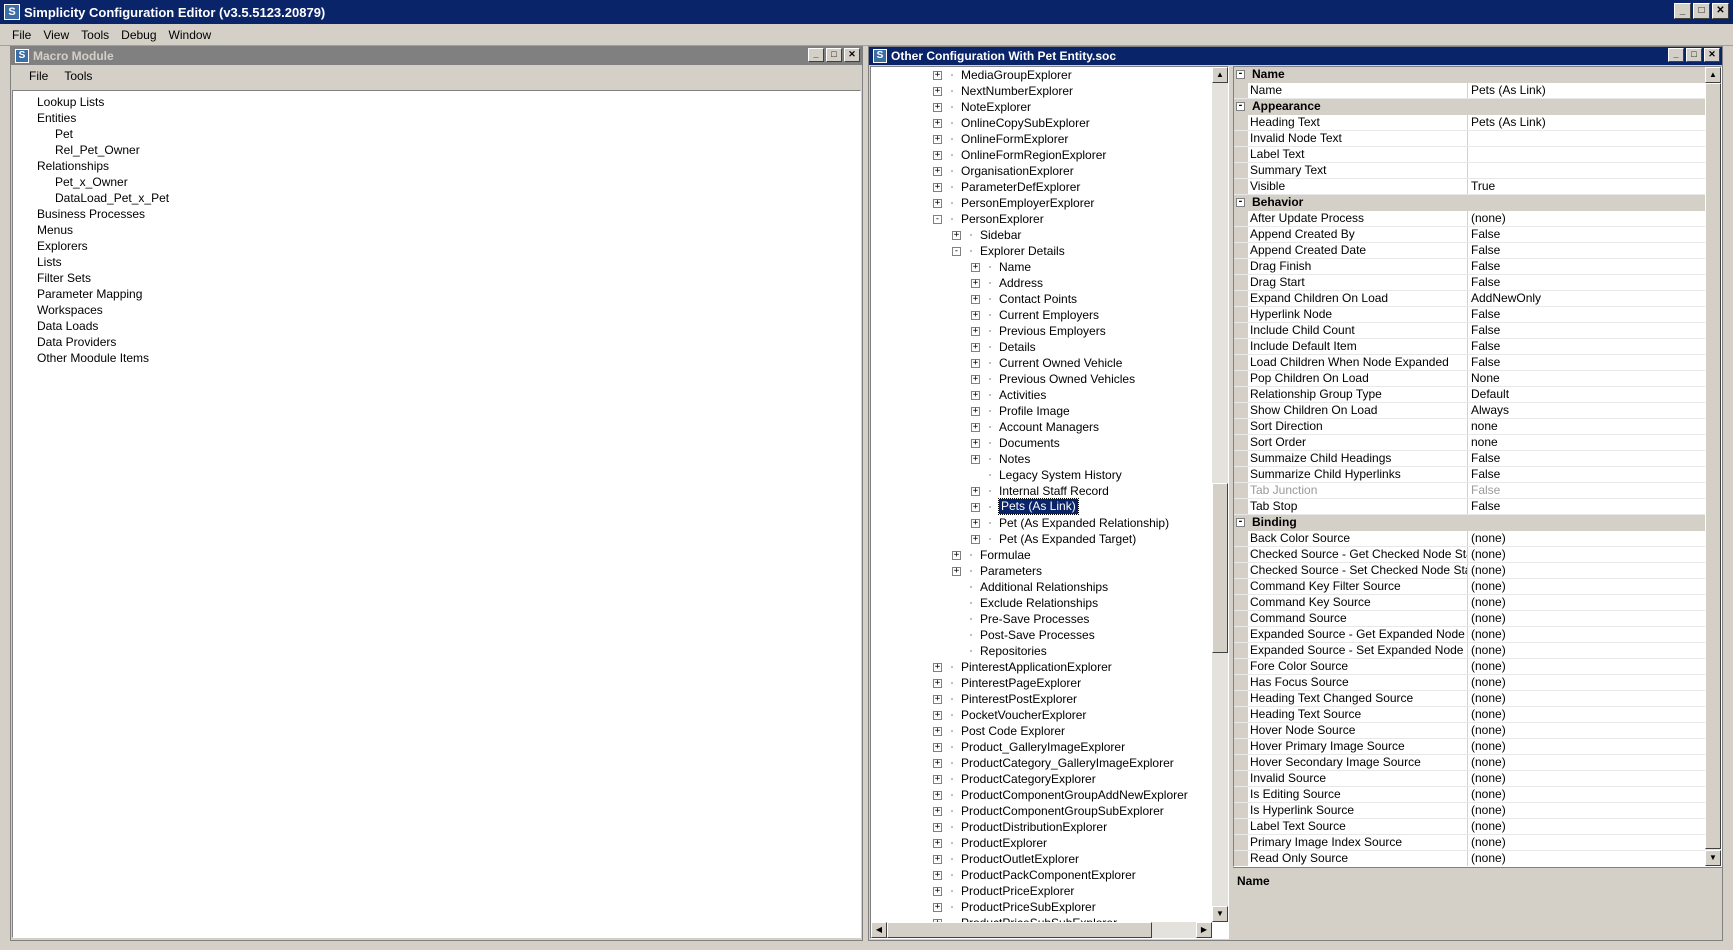 This screenshot has height=950, width=1733. What do you see at coordinates (1041, 107) in the screenshot?
I see `explorer-tree-item-noteexplorer: + NoteExplorer` at bounding box center [1041, 107].